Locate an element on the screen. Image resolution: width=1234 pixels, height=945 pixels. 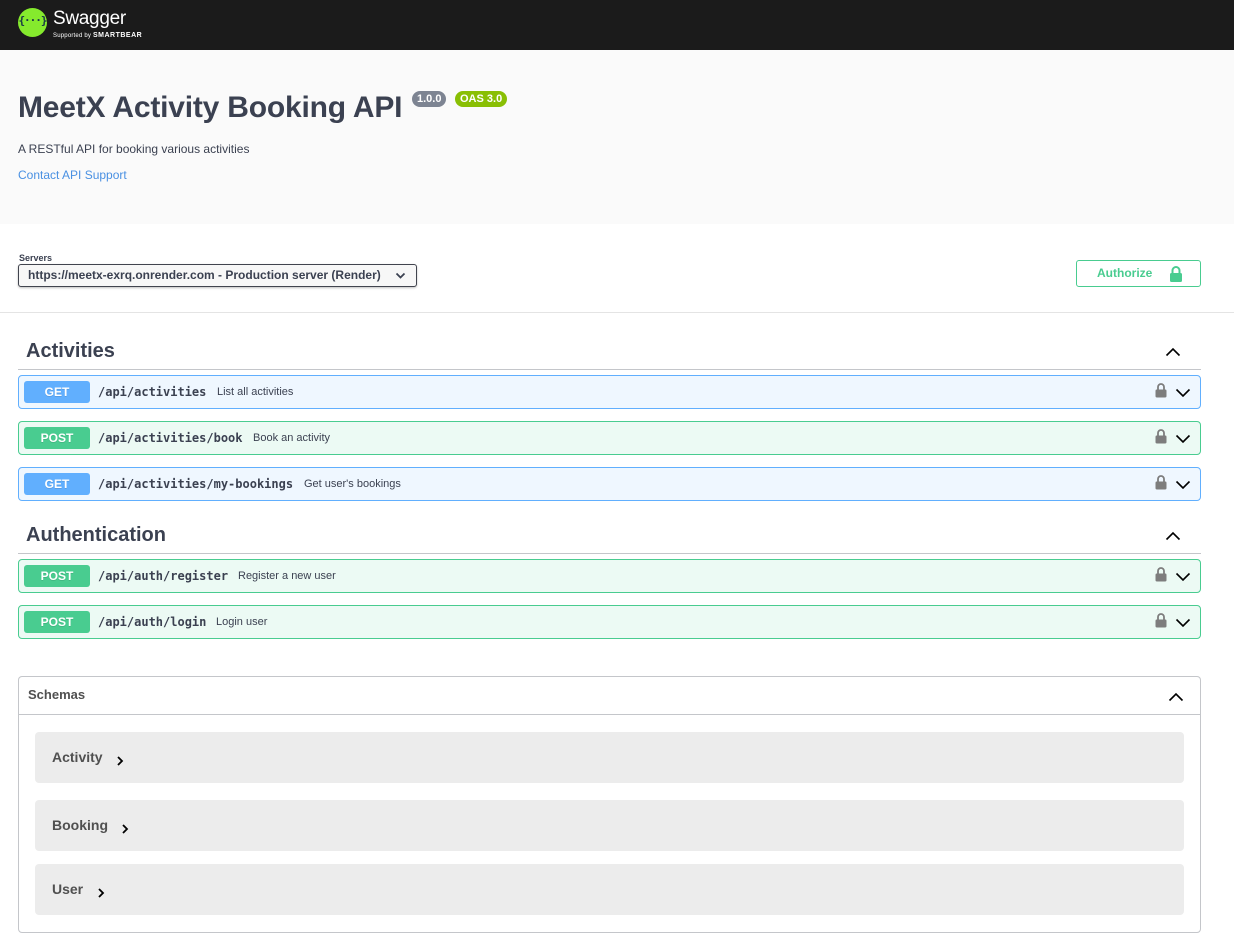
model-user: User is located at coordinates (609, 889).